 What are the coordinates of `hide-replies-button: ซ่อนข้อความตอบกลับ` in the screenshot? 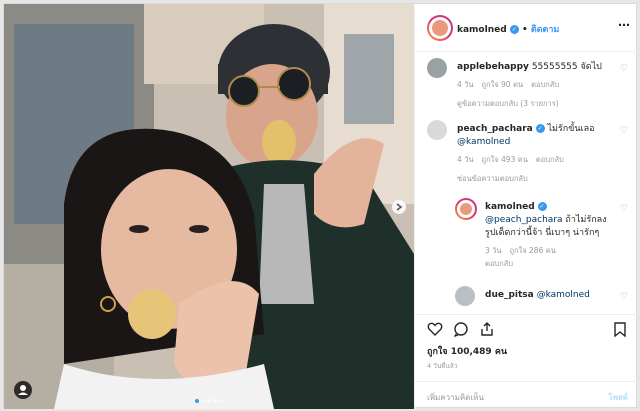 It's located at (534, 178).